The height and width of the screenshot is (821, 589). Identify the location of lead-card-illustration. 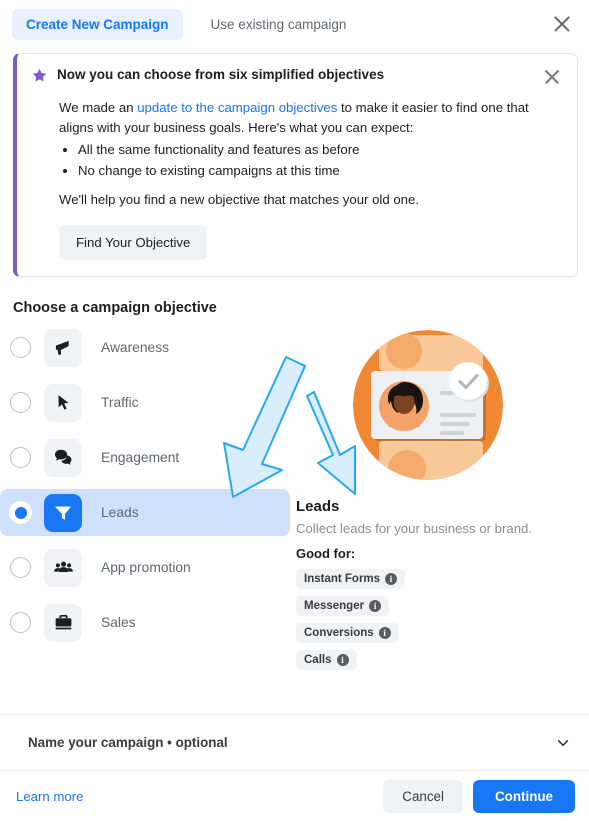
(464, 407).